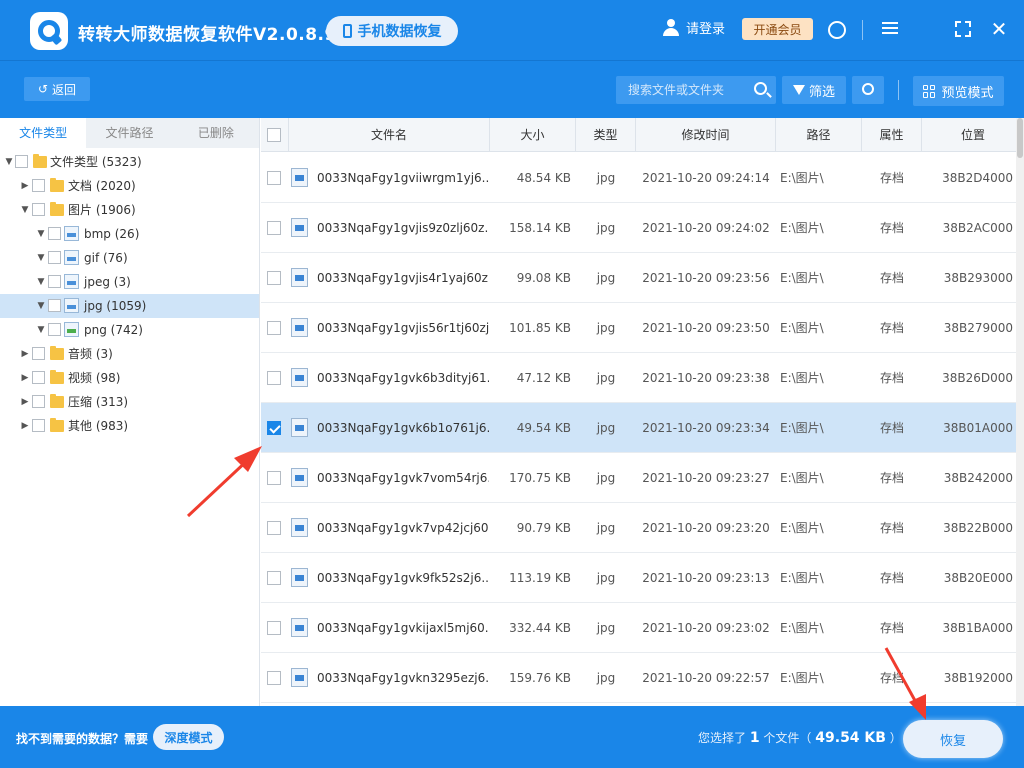 The image size is (1024, 768). Describe the element at coordinates (533, 135) in the screenshot. I see `column-header-size: 大小` at that location.